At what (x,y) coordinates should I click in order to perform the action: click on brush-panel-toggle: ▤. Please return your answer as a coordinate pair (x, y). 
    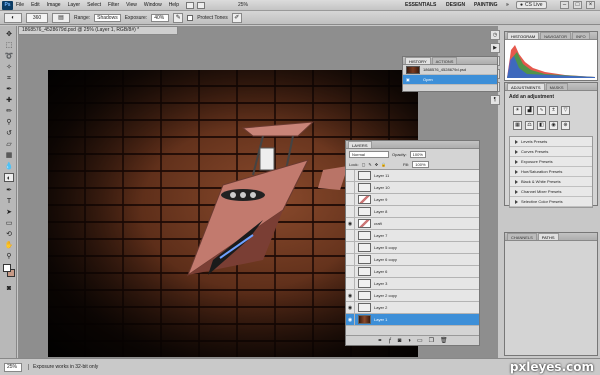
    Looking at the image, I should click on (61, 17).